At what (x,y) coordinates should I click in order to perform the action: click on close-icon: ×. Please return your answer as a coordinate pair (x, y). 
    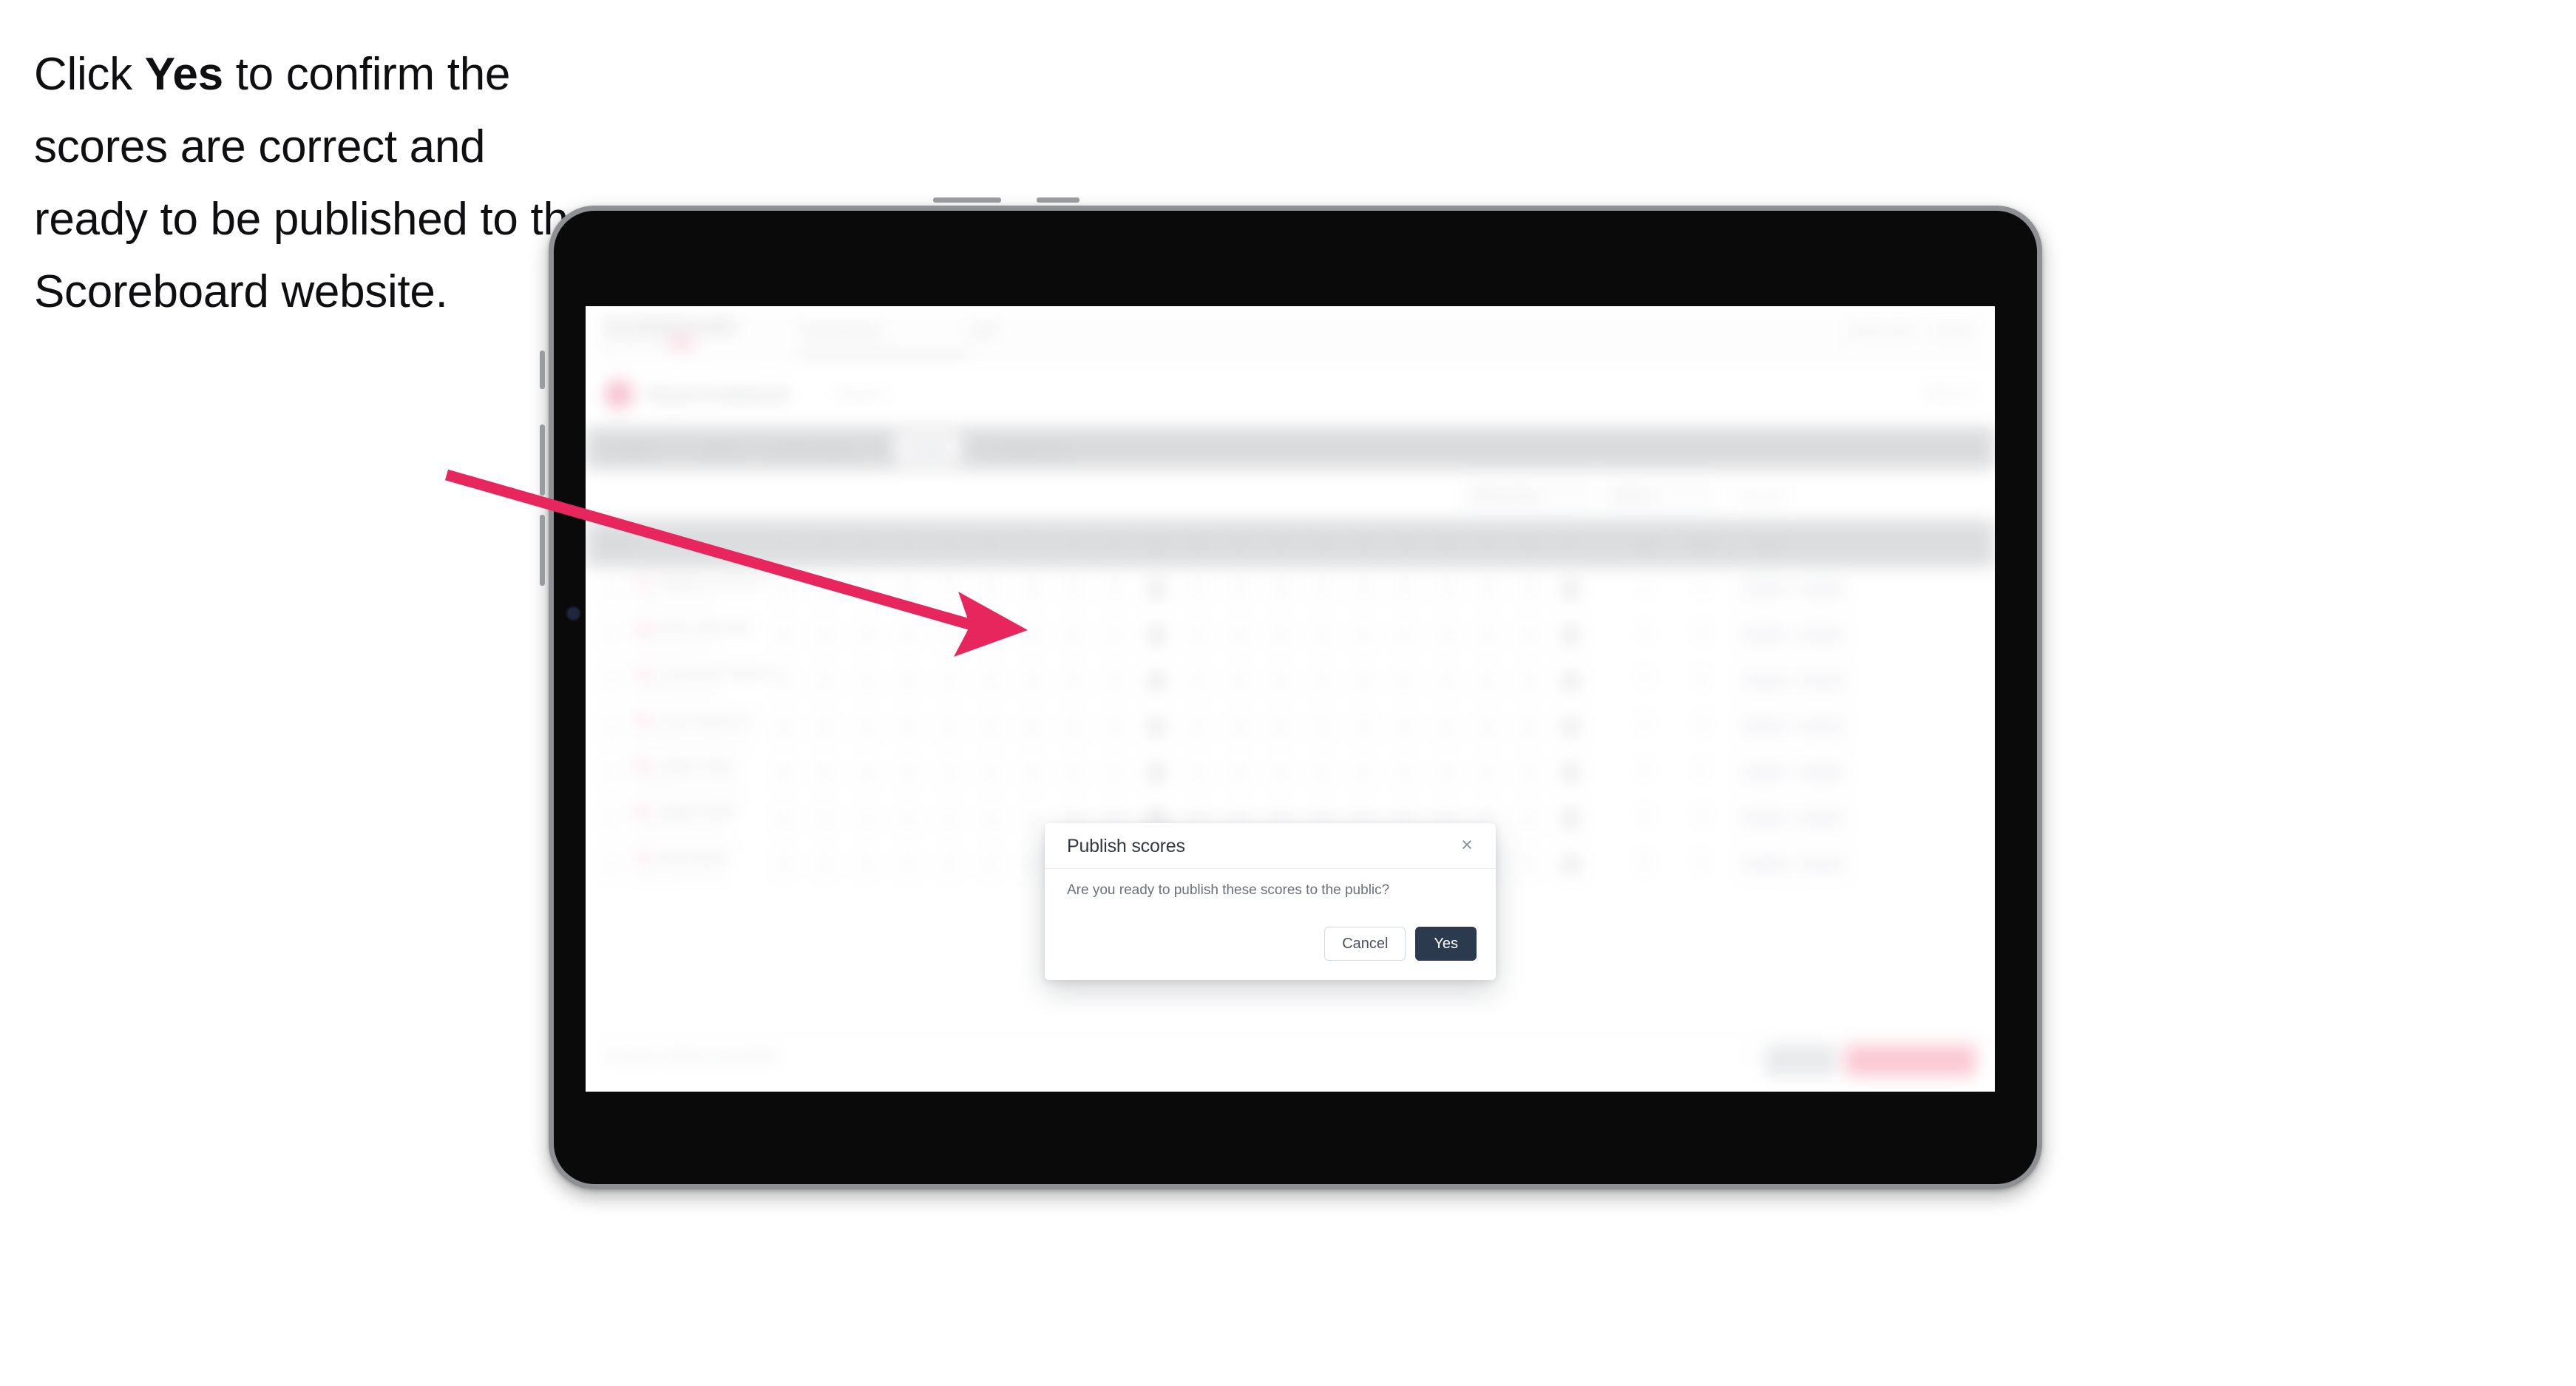
    Looking at the image, I should click on (1466, 844).